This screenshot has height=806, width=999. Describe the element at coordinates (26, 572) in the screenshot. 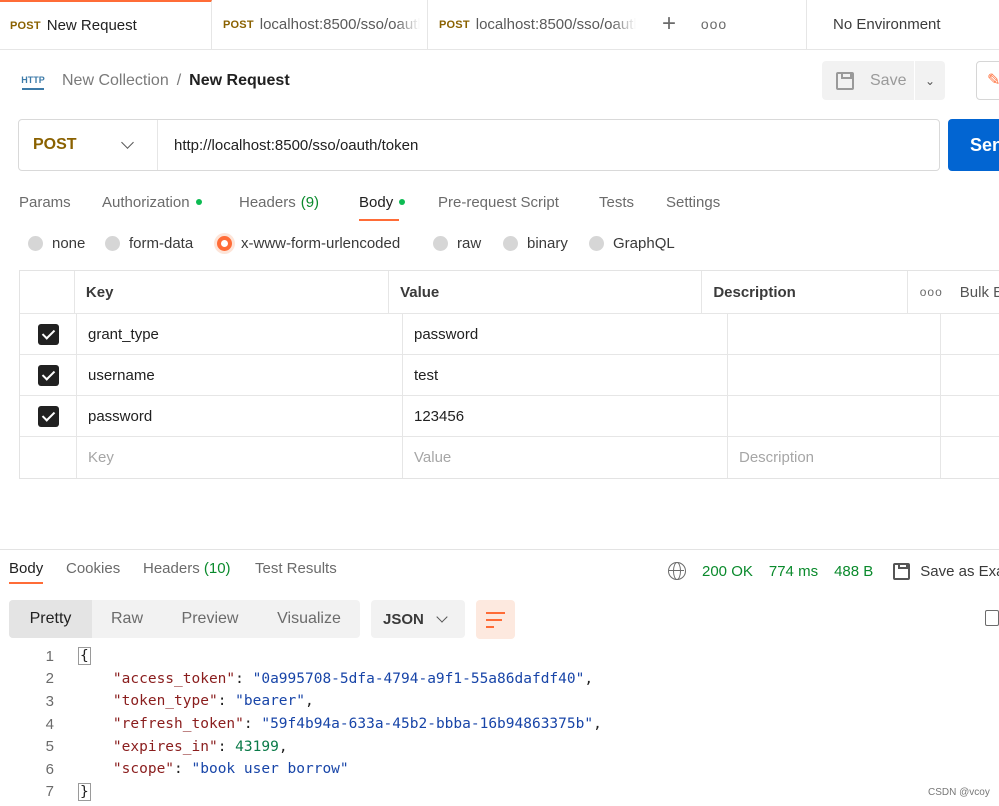

I see `response-tab-body: Body` at that location.